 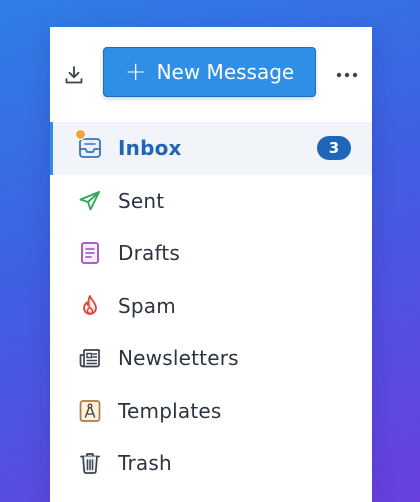 I want to click on folder-item-templates: Templates, so click(x=211, y=411).